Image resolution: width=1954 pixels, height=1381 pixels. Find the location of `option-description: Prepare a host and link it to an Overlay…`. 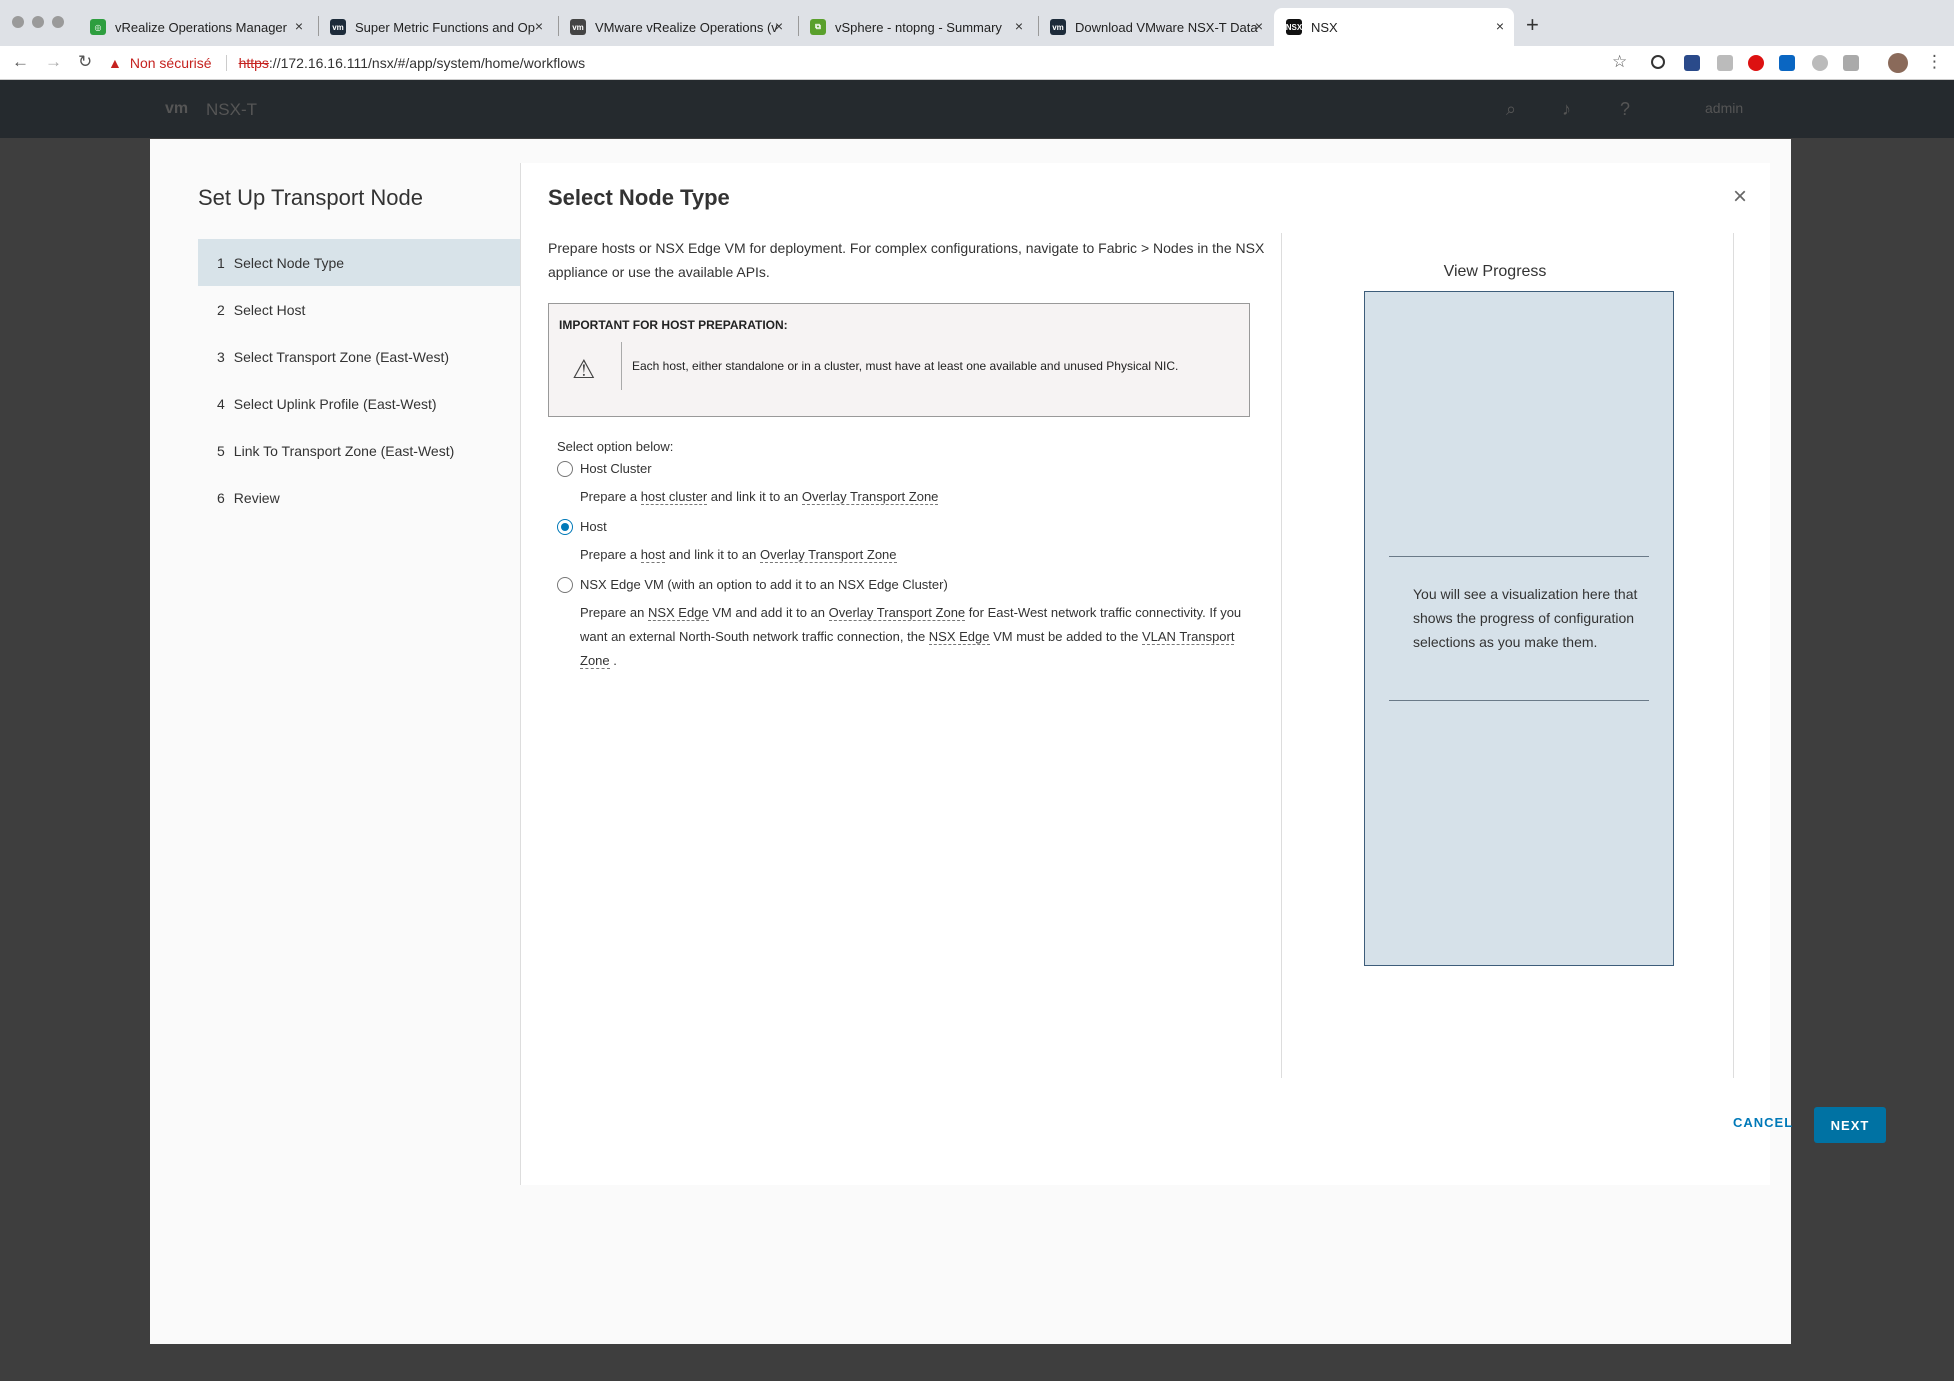

option-description: Prepare a host and link it to an Overlay… is located at coordinates (738, 555).